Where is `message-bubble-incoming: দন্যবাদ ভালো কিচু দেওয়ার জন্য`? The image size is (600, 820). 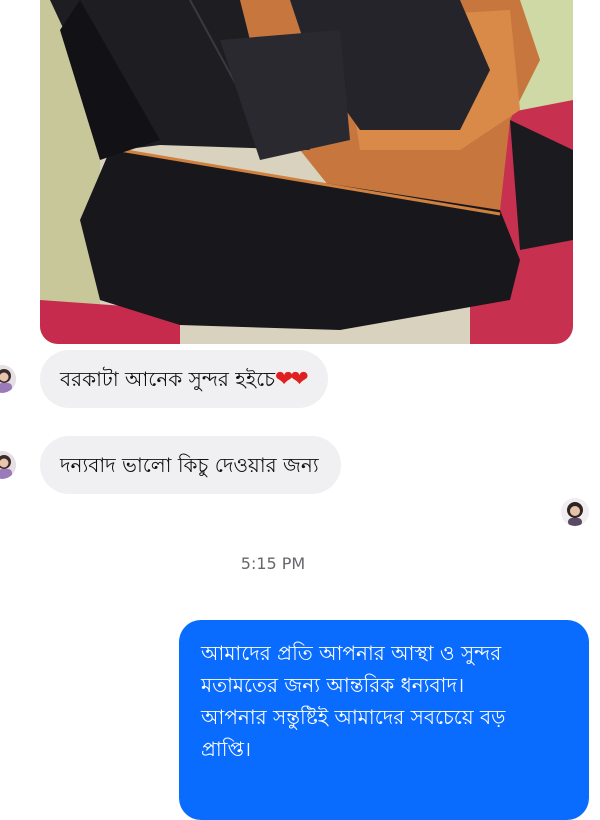 message-bubble-incoming: দন্যবাদ ভালো কিচু দেওয়ার জন্য is located at coordinates (190, 465).